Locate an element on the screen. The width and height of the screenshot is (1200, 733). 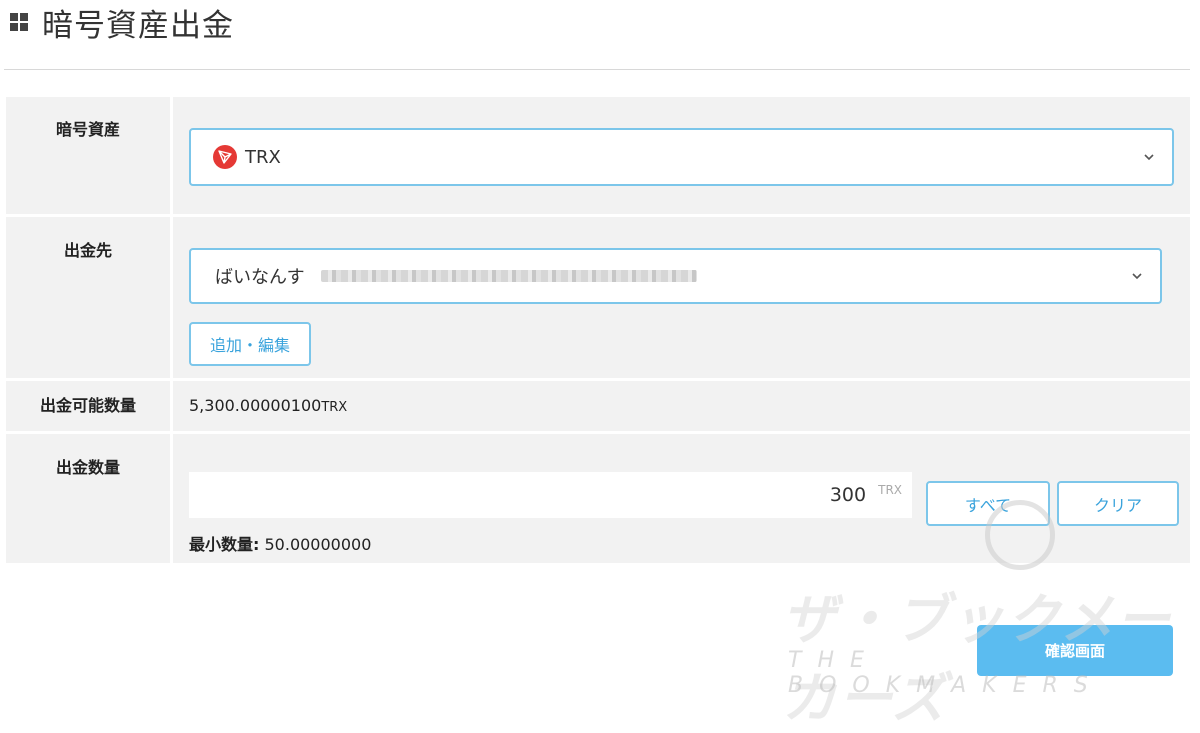
destination-select: ばいなんす is located at coordinates (675, 276).